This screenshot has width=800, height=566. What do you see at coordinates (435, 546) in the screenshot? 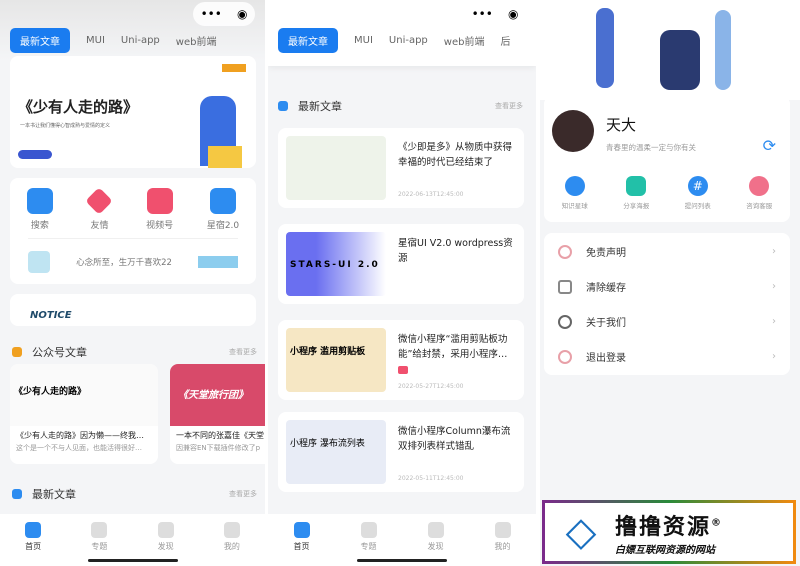
I see `nav-label: 发现` at bounding box center [435, 546].